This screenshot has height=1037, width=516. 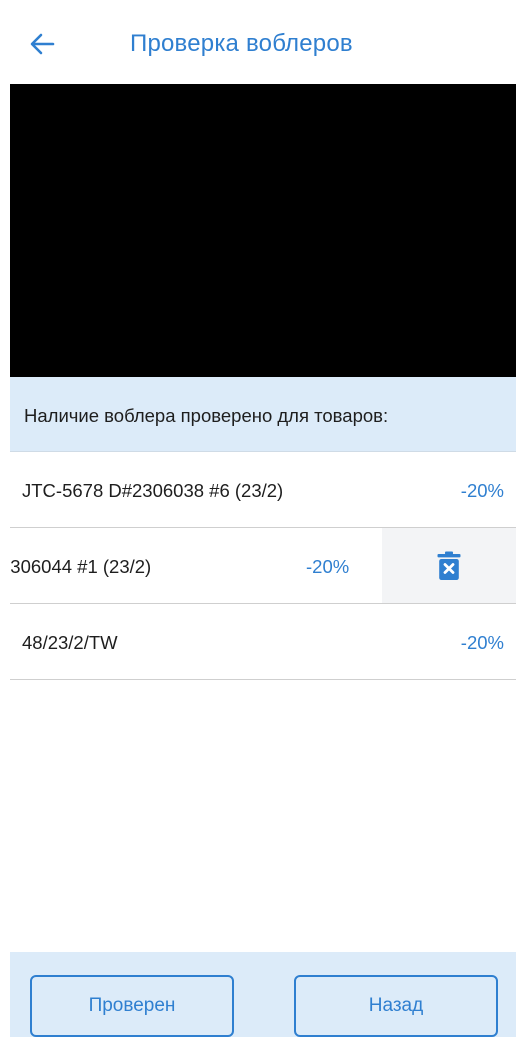 I want to click on item-code: 48/23/2/TW, so click(x=70, y=642).